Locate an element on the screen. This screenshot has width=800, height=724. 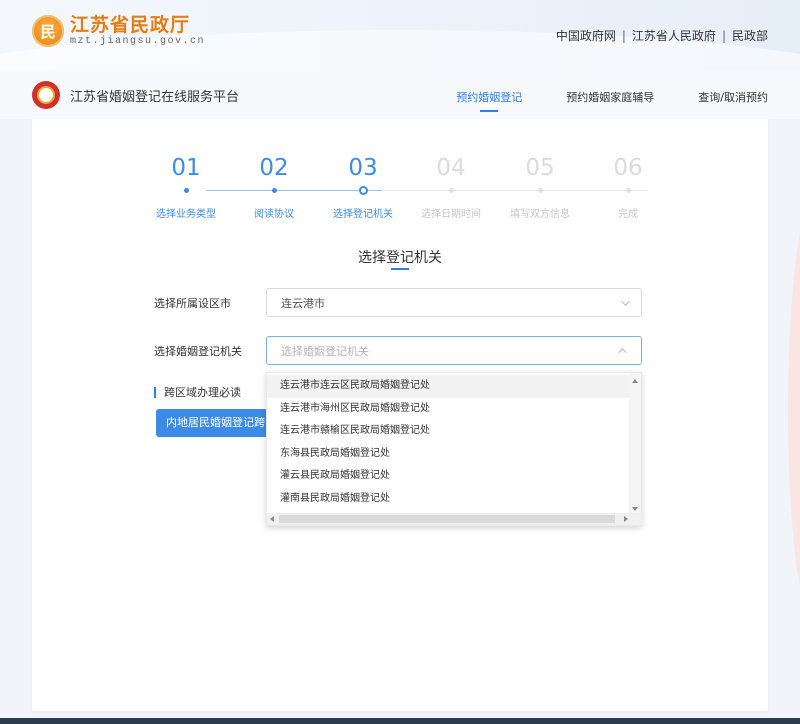
top-links: 中国政府网 | 江苏省人民政府 | 民政部 is located at coordinates (662, 35).